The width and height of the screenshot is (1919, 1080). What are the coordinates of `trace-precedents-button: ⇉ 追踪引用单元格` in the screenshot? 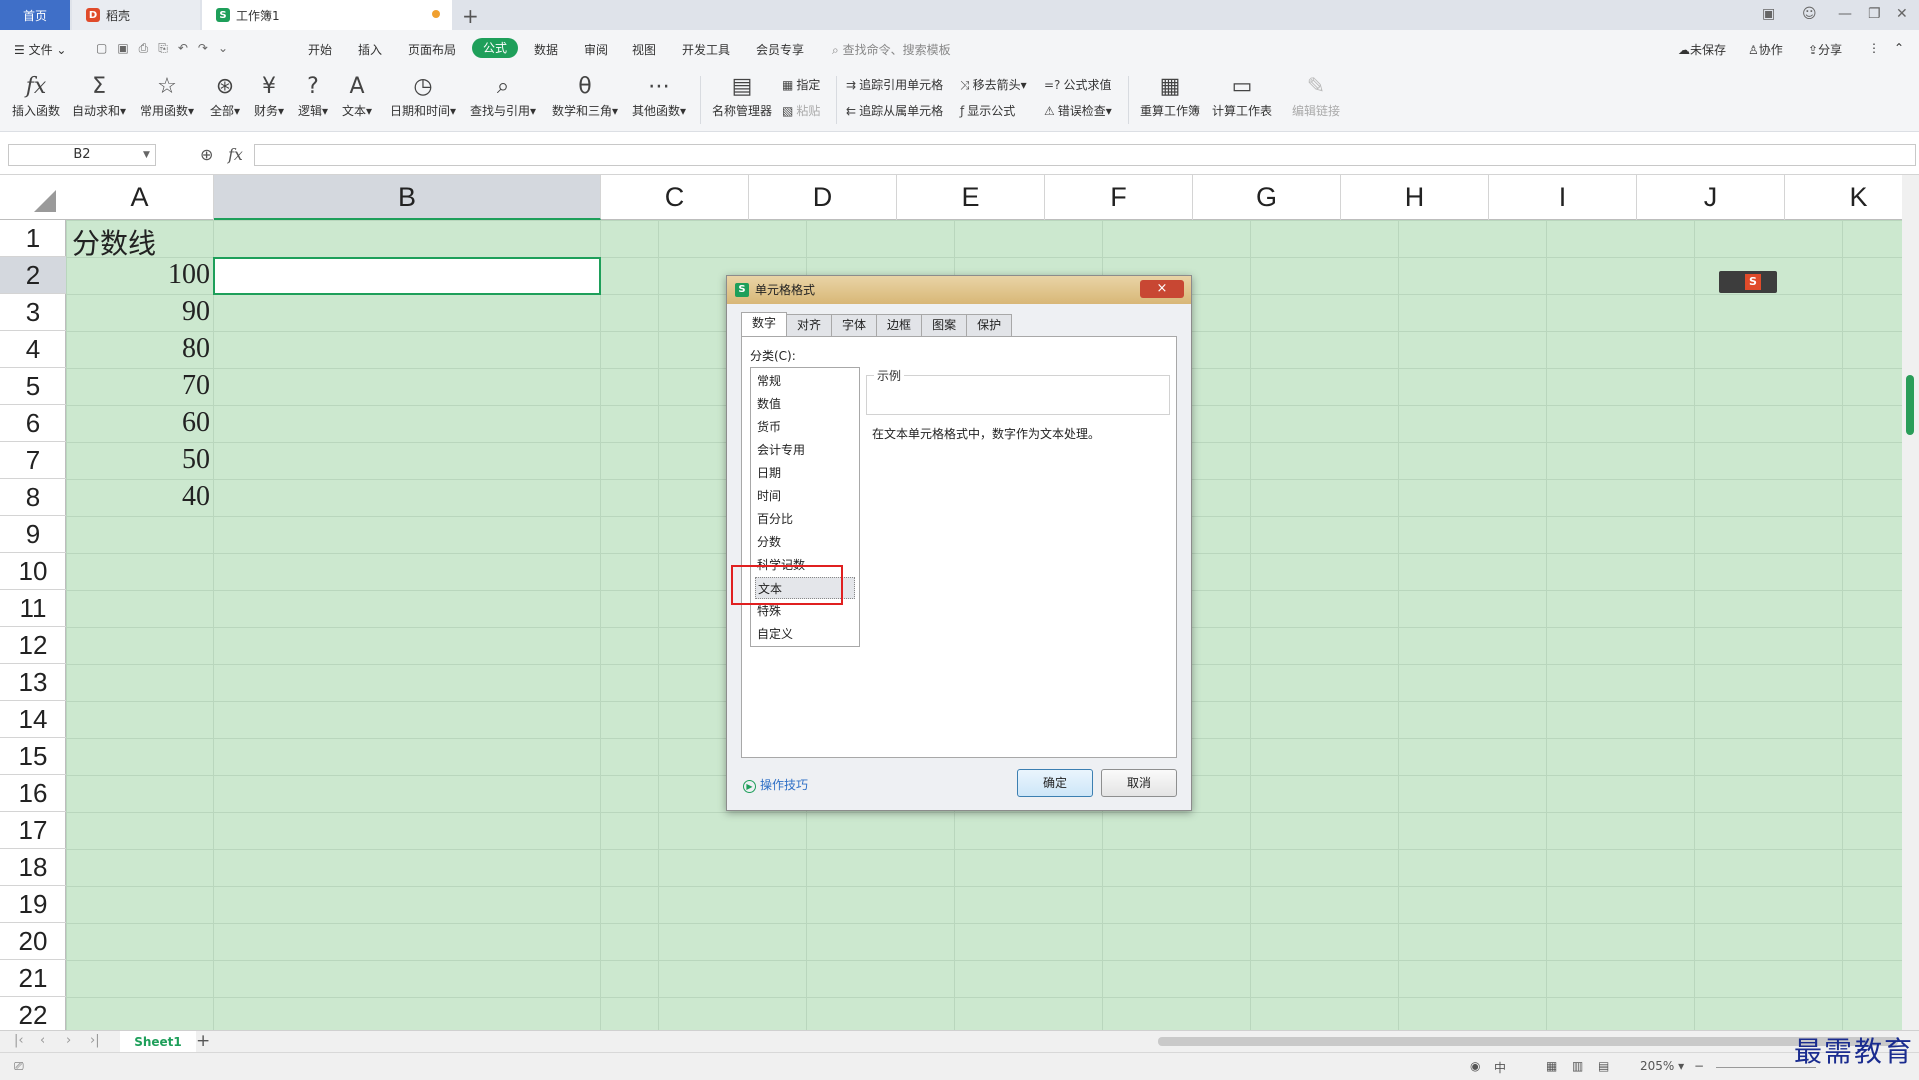 It's located at (894, 84).